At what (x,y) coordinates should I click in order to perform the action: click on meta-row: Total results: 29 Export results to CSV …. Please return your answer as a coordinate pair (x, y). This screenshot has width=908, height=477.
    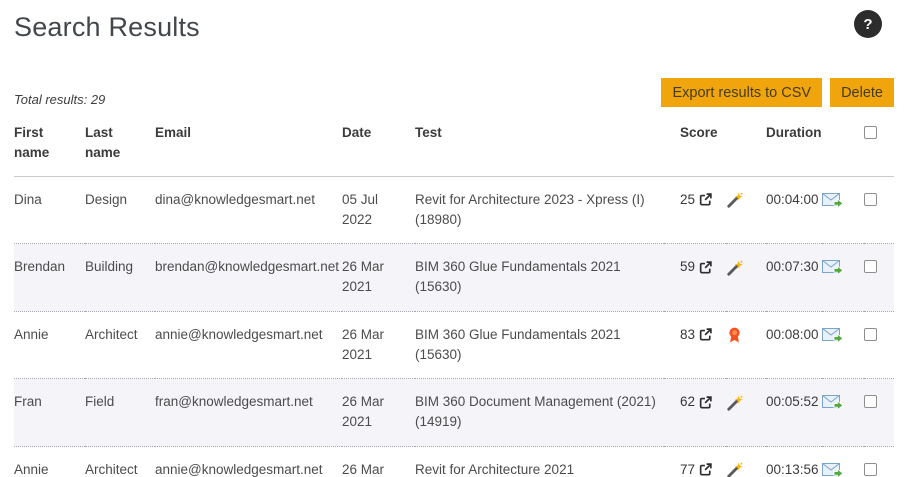
    Looking at the image, I should click on (454, 92).